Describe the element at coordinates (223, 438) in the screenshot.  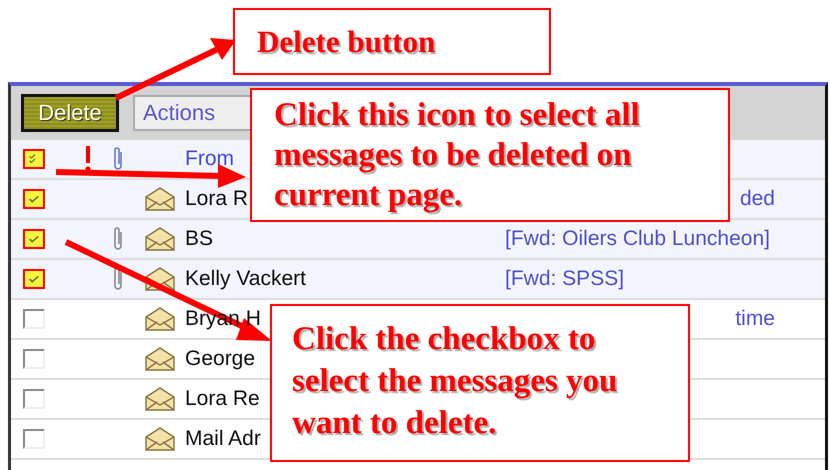
I see `sender-name: Mail Adr` at that location.